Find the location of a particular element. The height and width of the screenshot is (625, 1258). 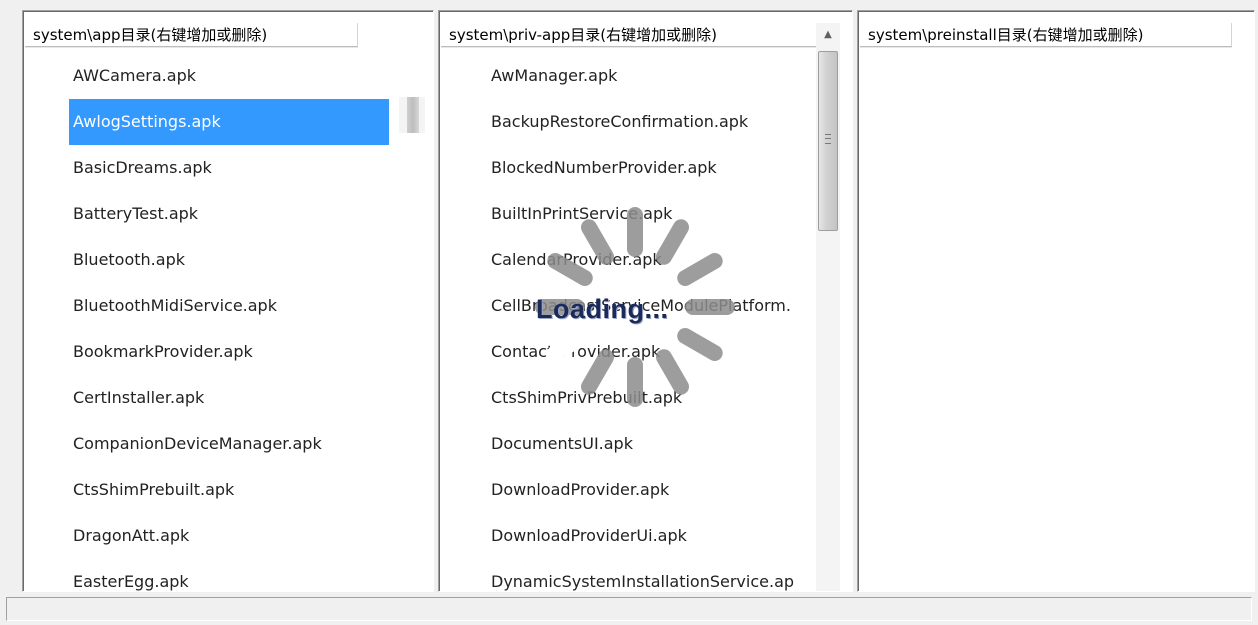

list-item: BluetoothMidiService.apk is located at coordinates (228, 306).